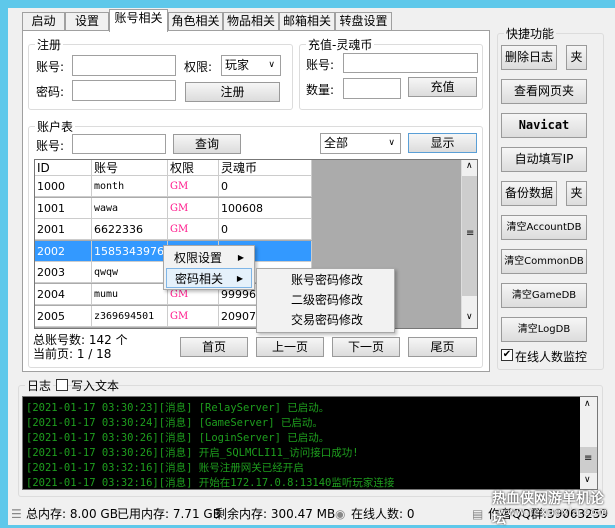  Describe the element at coordinates (320, 65) in the screenshot. I see `recharge-account-label: 账号:` at that location.